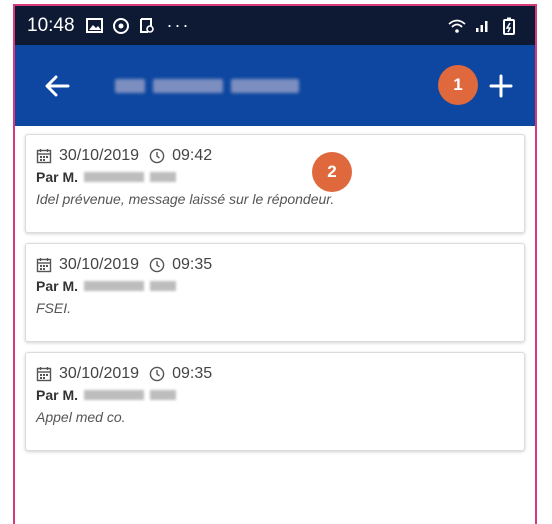 Image resolution: width=552 pixels, height=524 pixels. Describe the element at coordinates (95, 26) in the screenshot. I see `gallery-icon` at that location.